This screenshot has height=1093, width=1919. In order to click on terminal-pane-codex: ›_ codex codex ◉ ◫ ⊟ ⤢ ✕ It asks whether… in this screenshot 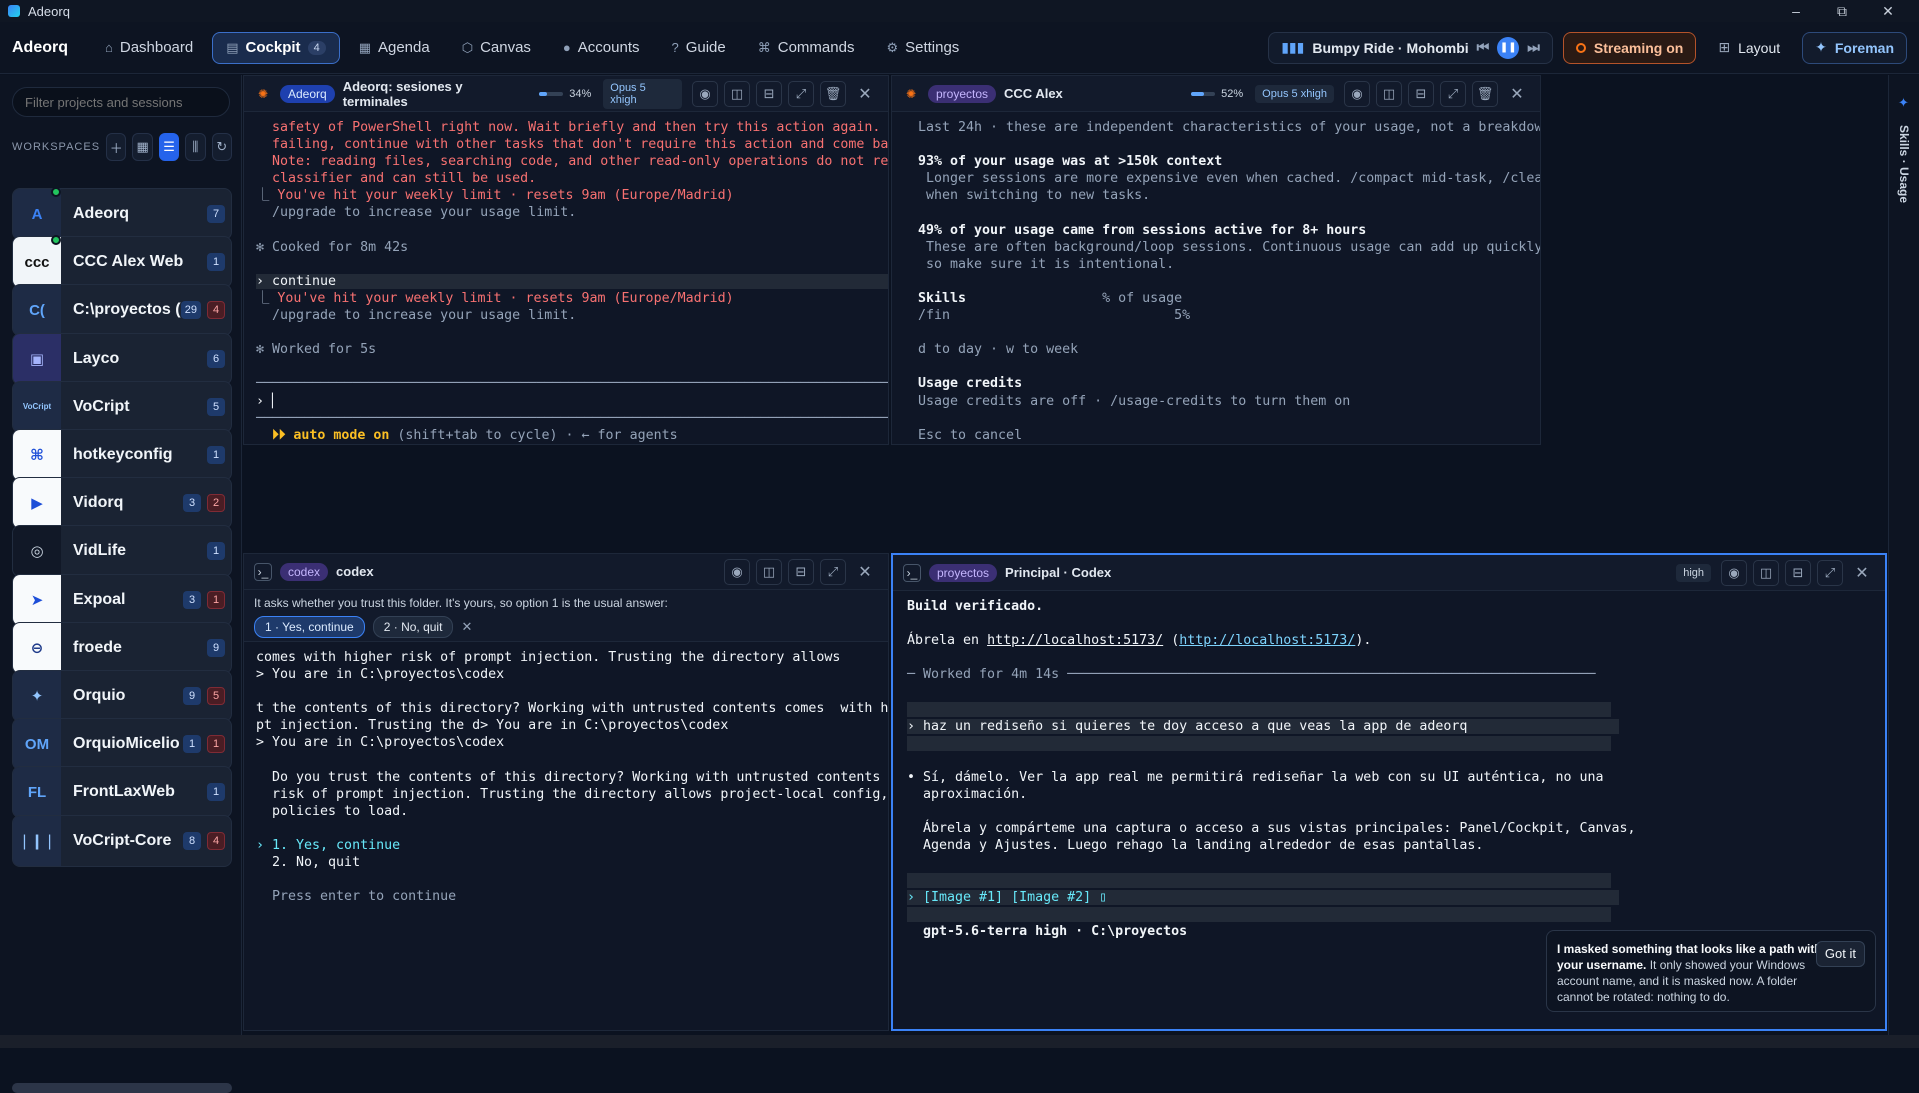, I will do `click(566, 792)`.